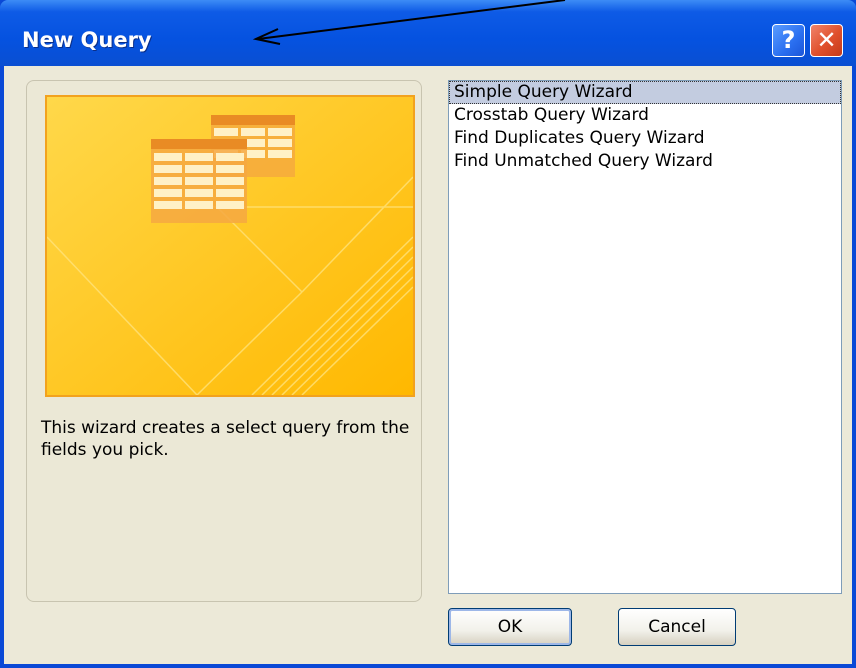  What do you see at coordinates (677, 627) in the screenshot?
I see `cancel-button: Cancel` at bounding box center [677, 627].